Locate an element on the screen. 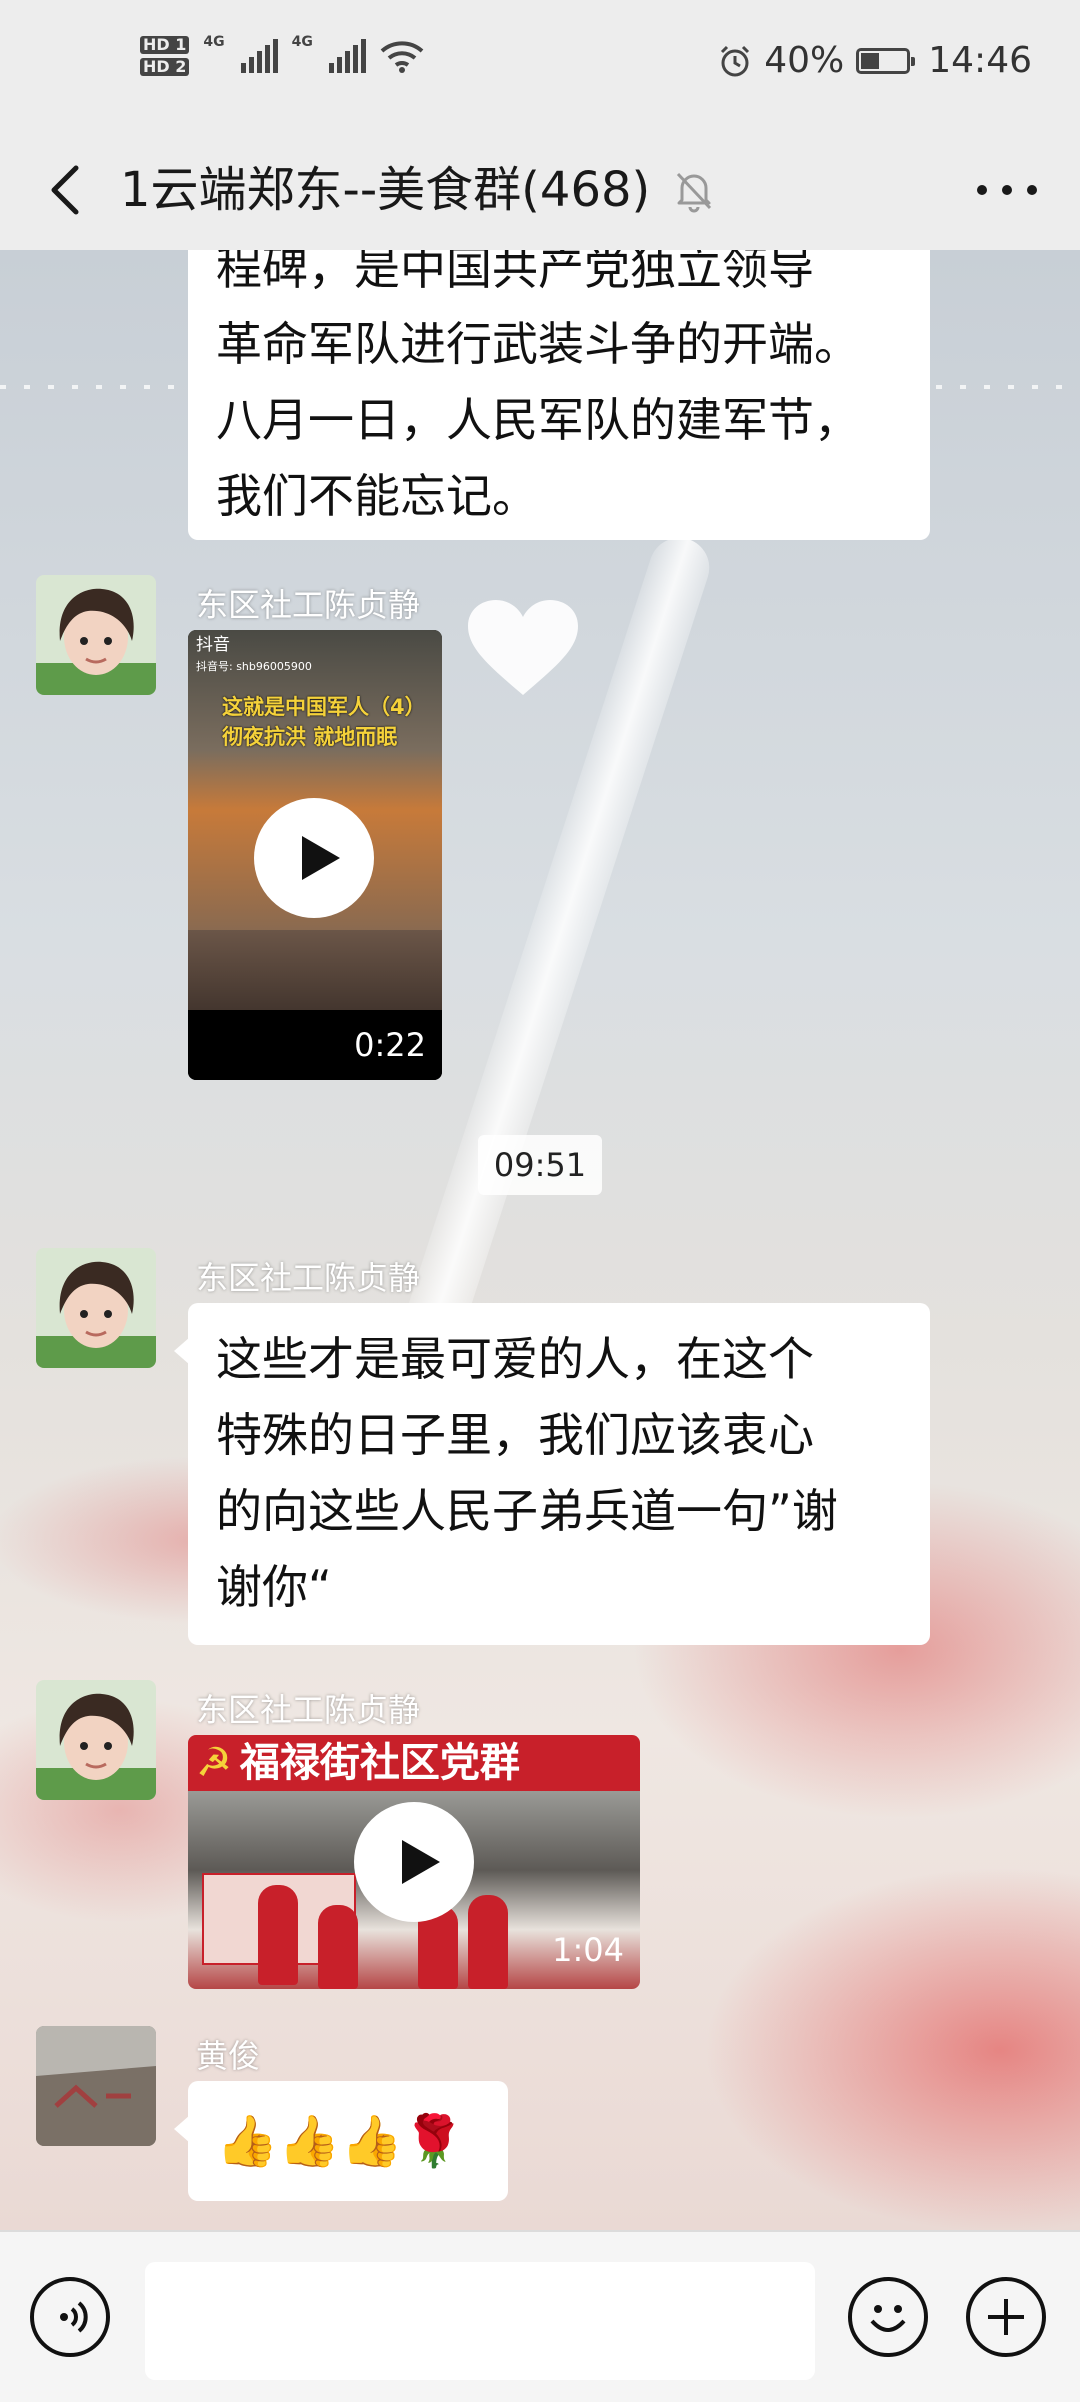  message-input is located at coordinates (480, 2321).